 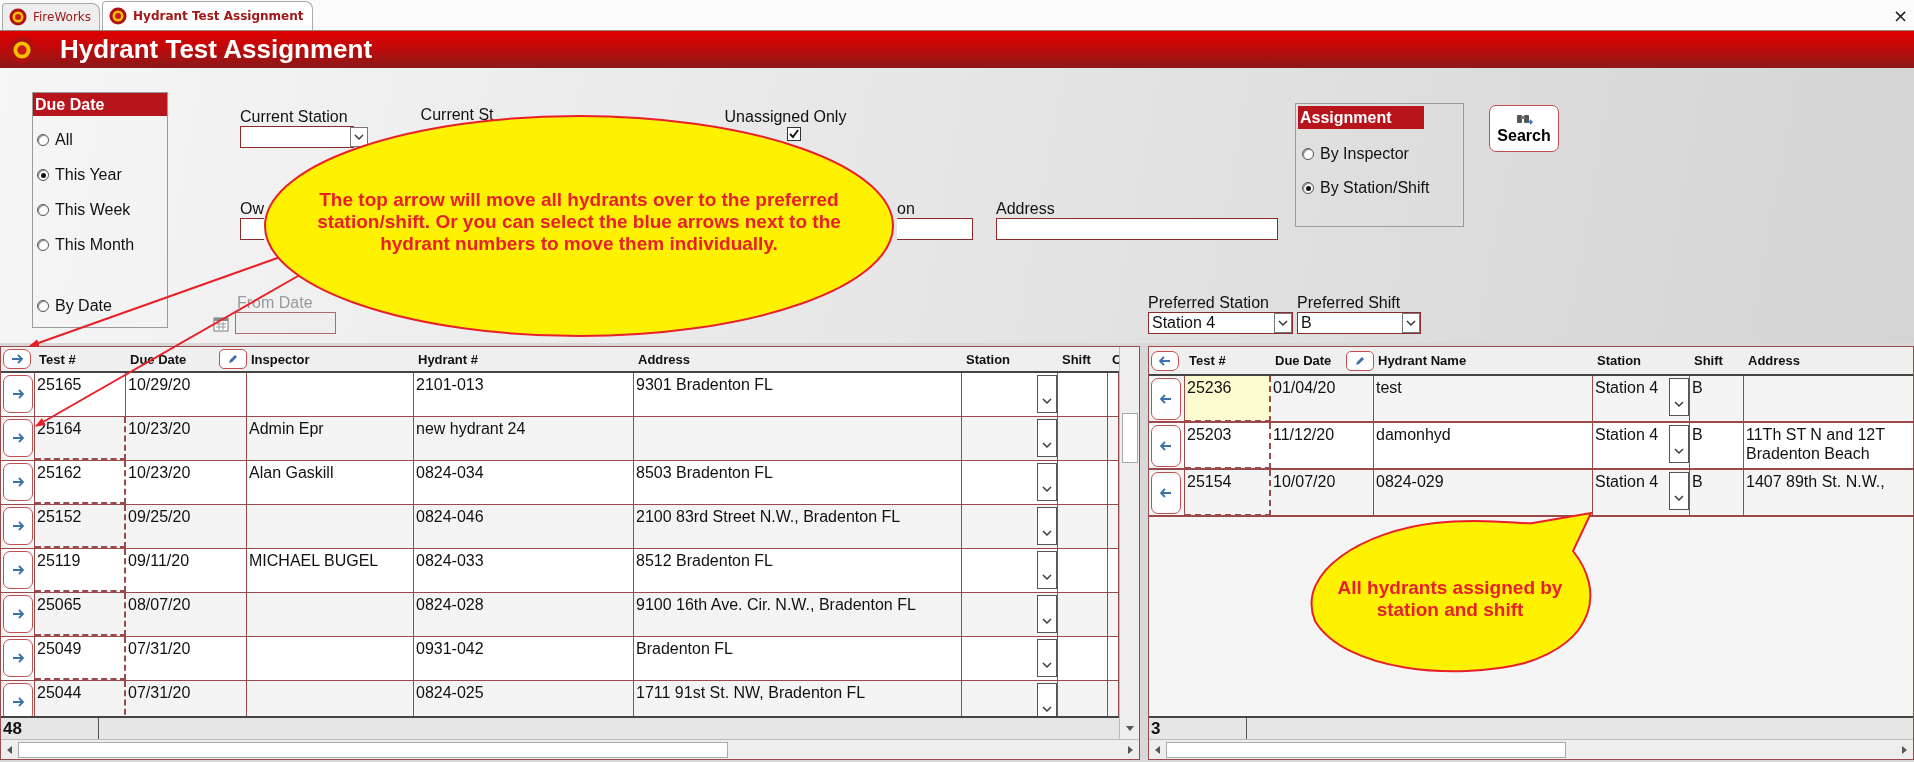 I want to click on table-cell: 25152, so click(x=59, y=516).